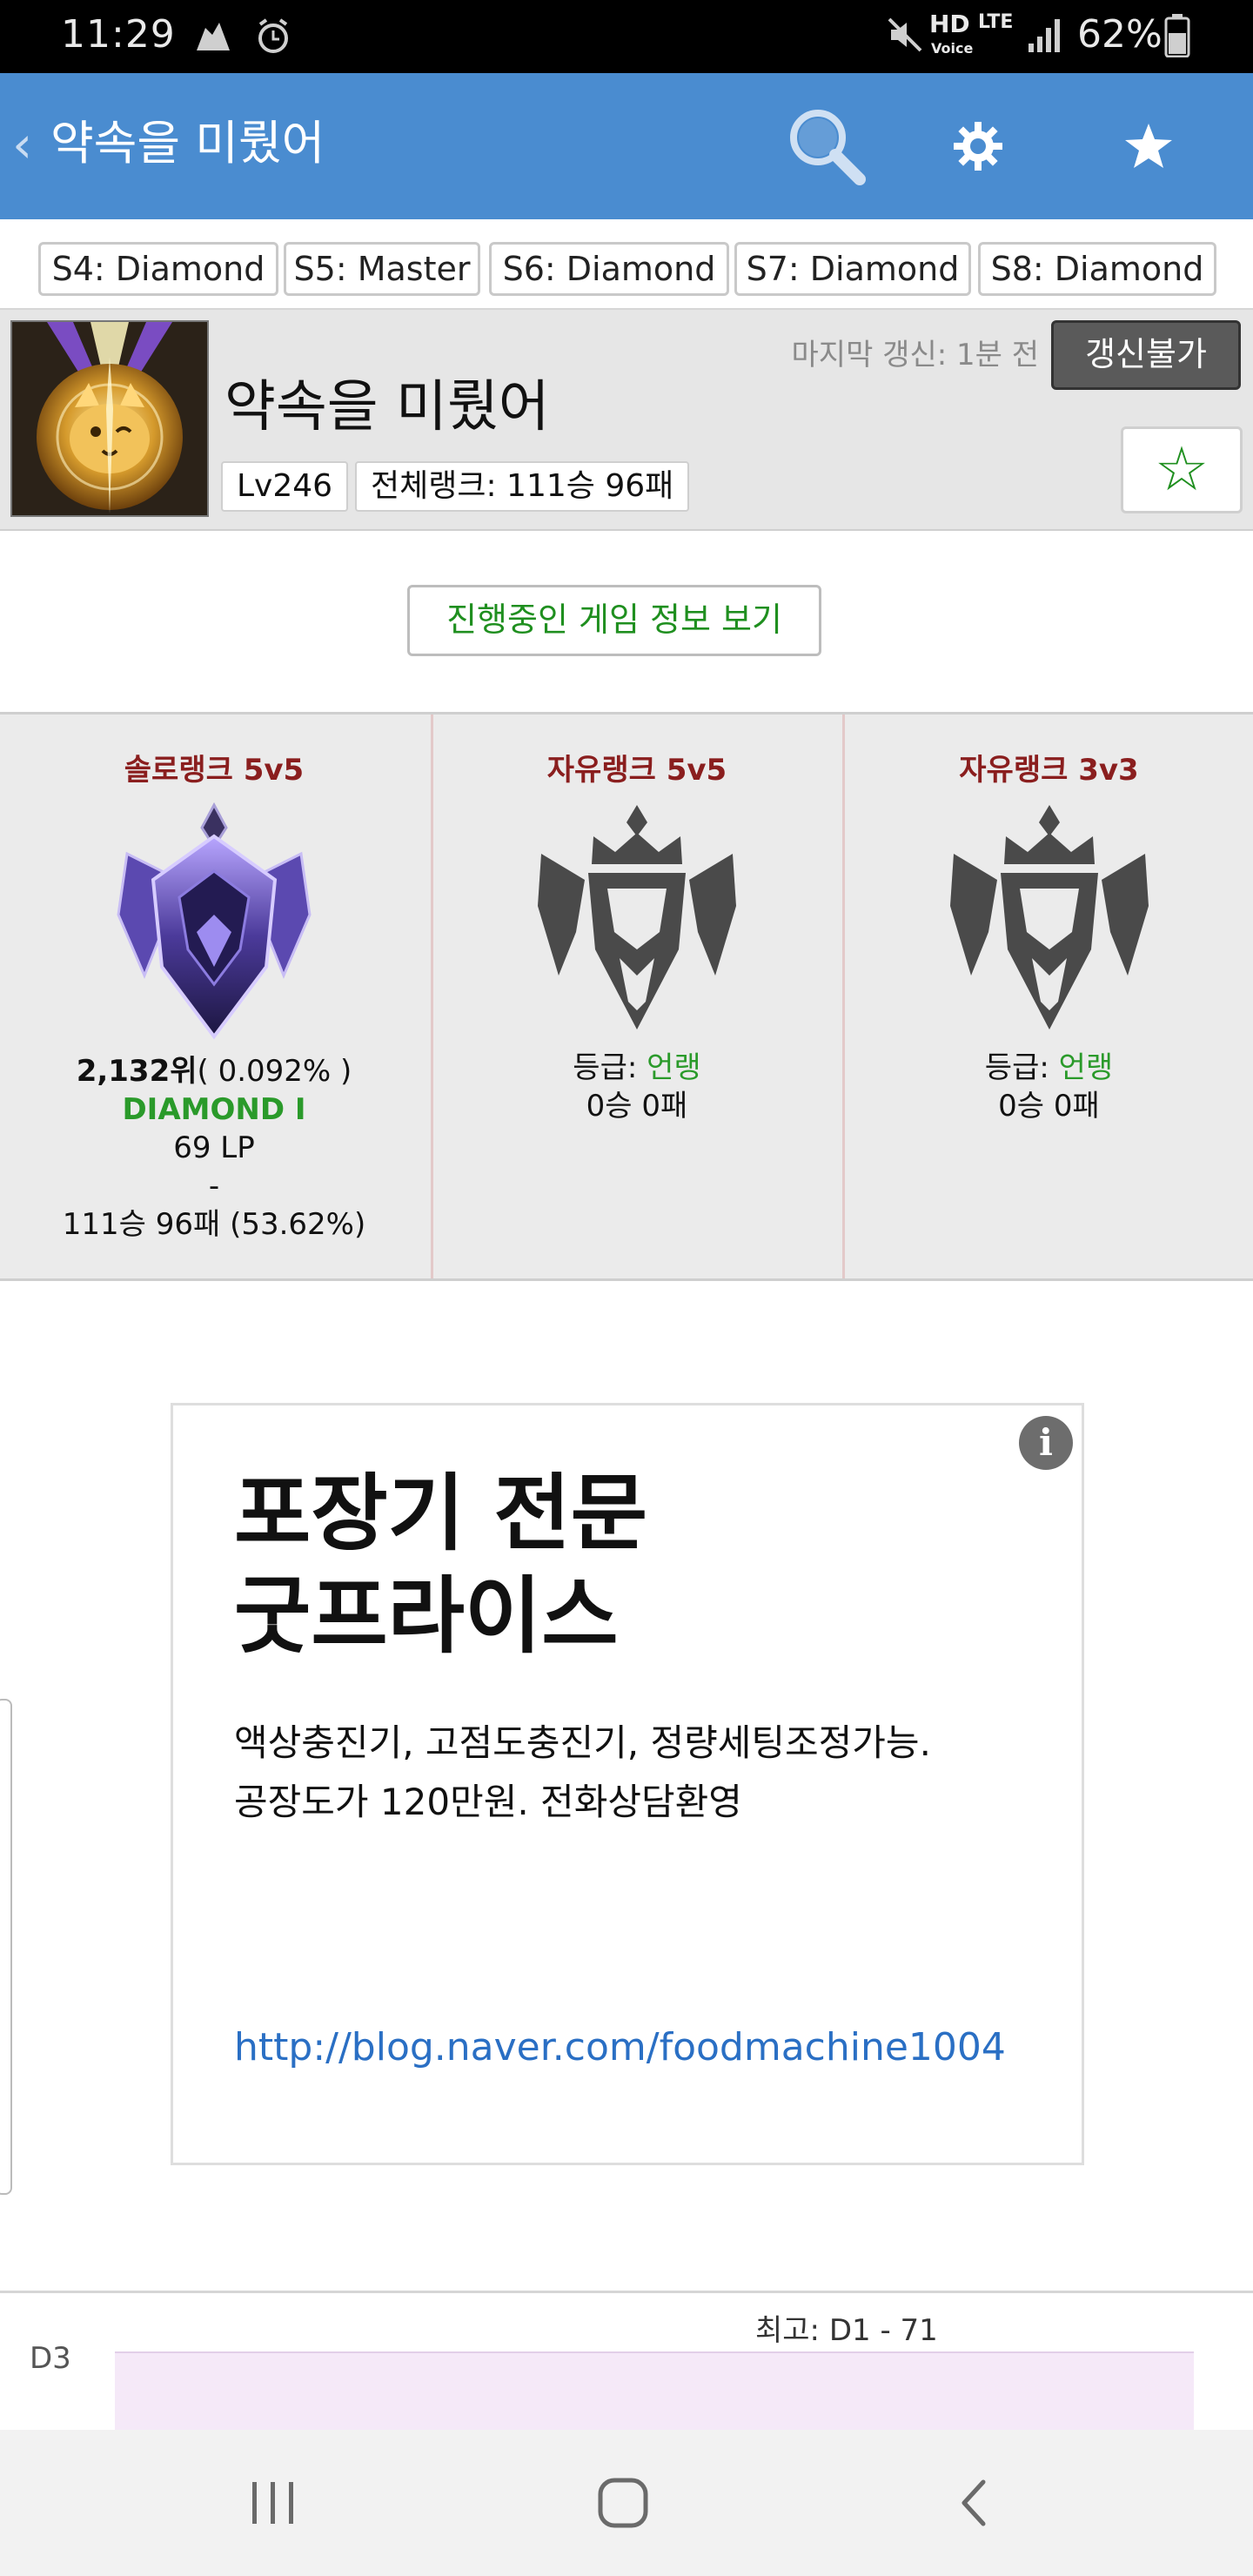  Describe the element at coordinates (1021, 1067) in the screenshot. I see `flex3-grade-label: 등급:` at that location.